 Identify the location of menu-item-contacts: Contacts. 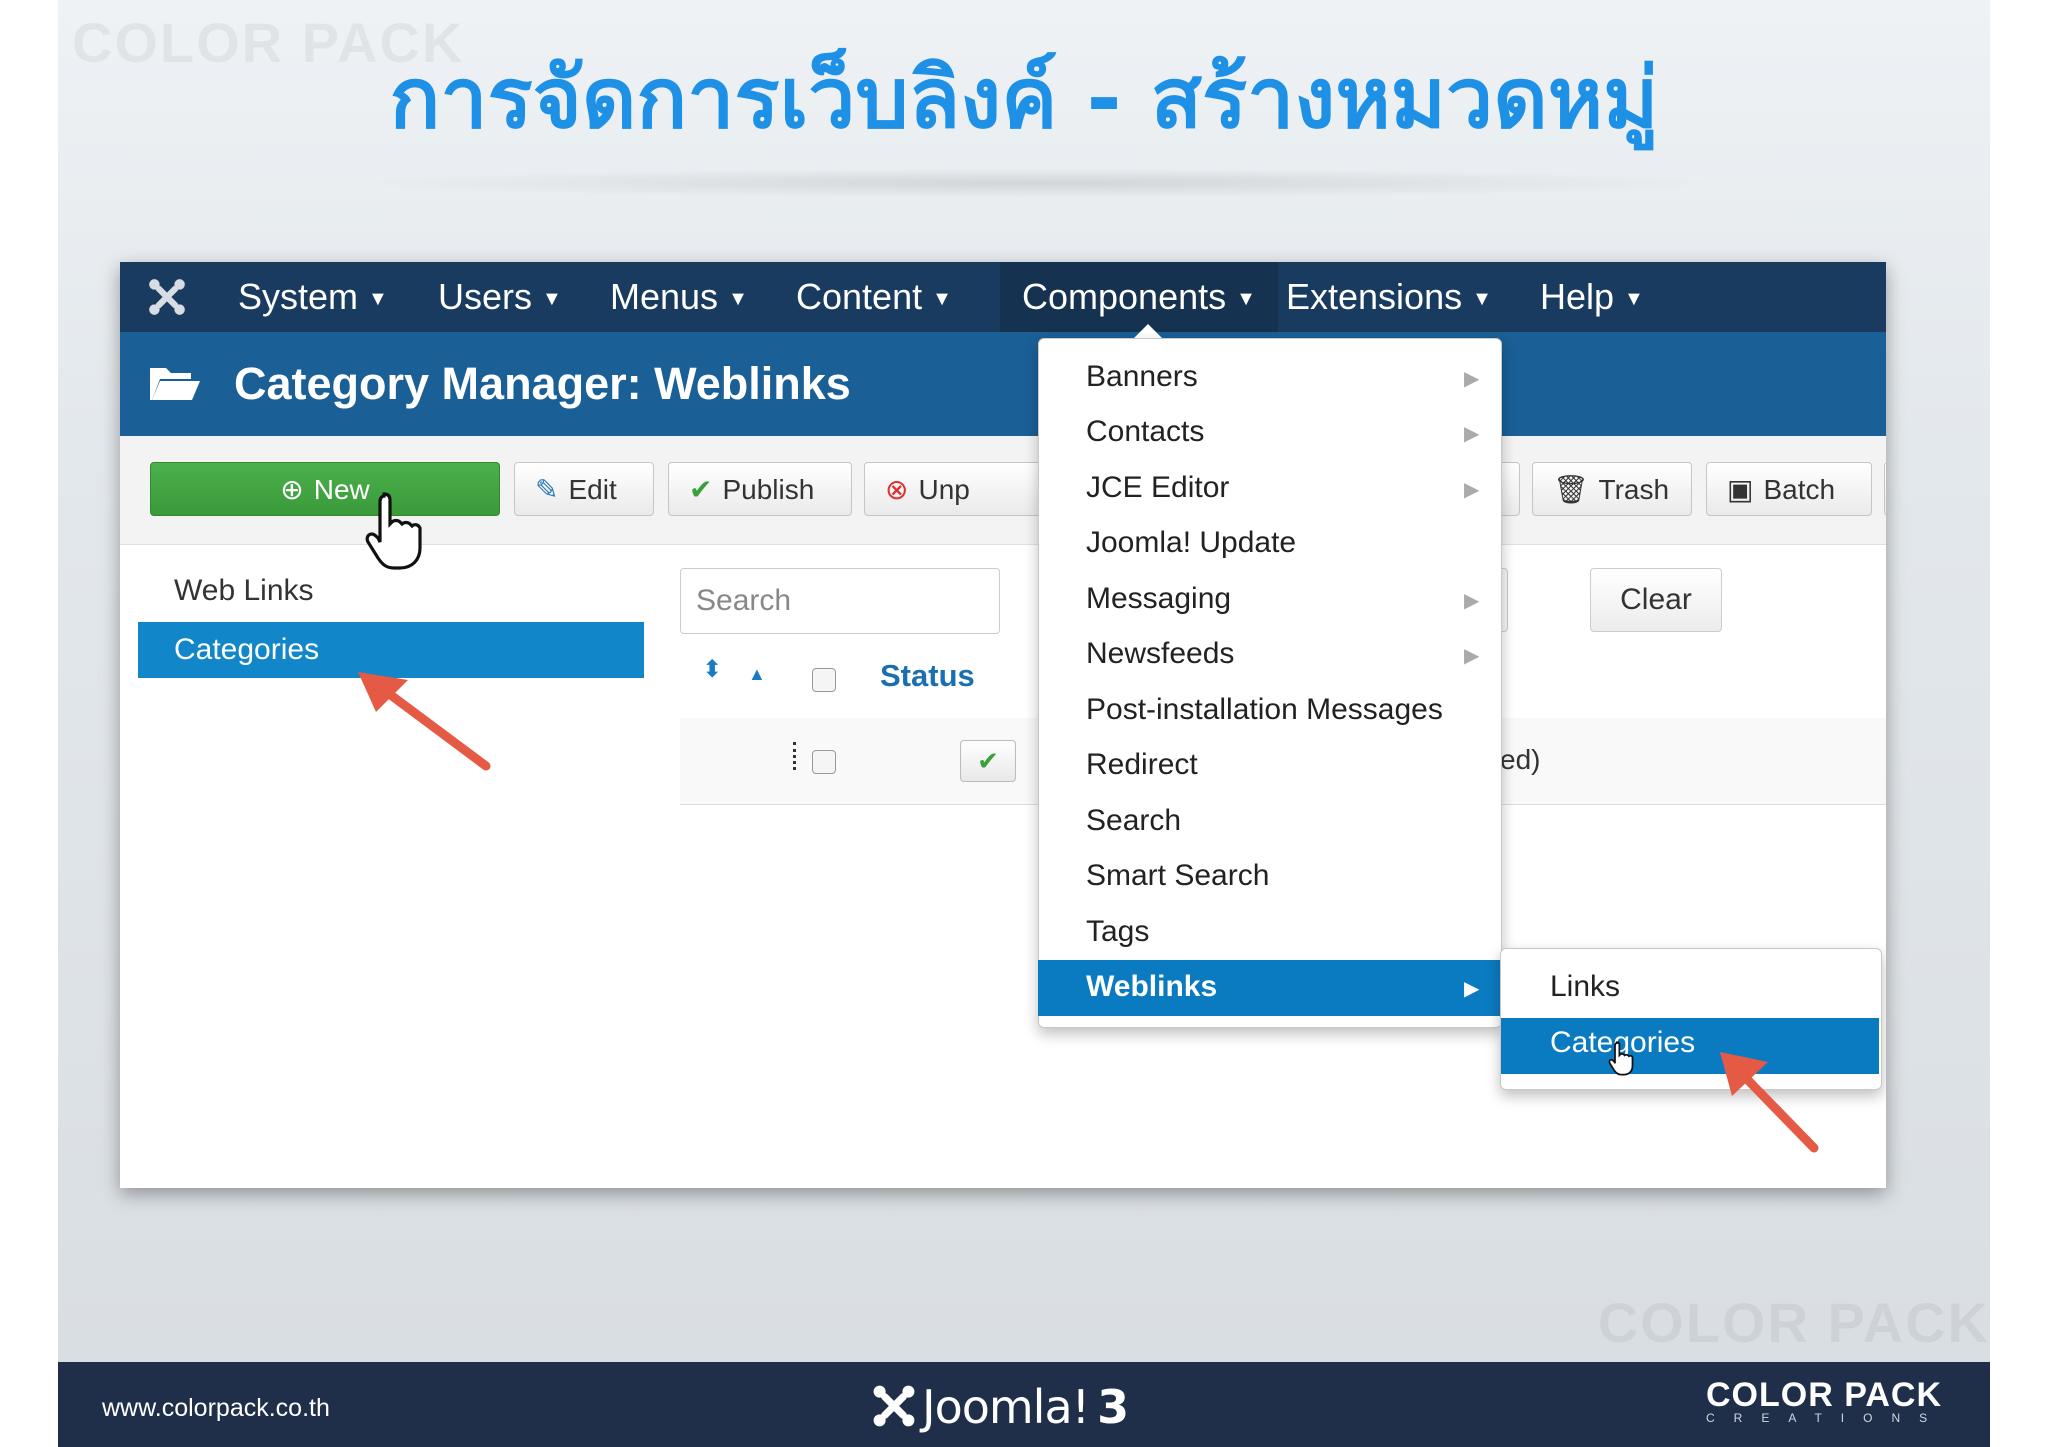
(1145, 432).